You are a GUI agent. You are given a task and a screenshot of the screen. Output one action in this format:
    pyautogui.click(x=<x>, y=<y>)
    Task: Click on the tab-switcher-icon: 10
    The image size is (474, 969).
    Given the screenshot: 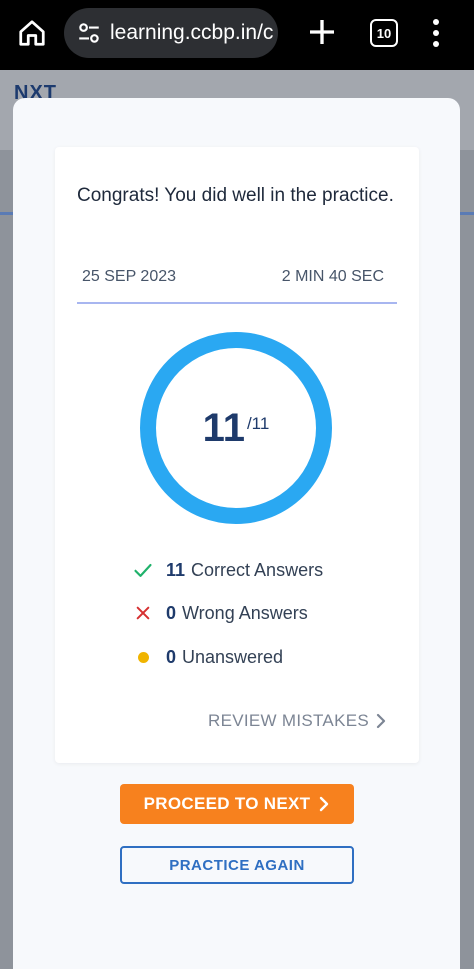 What is the action you would take?
    pyautogui.click(x=384, y=33)
    